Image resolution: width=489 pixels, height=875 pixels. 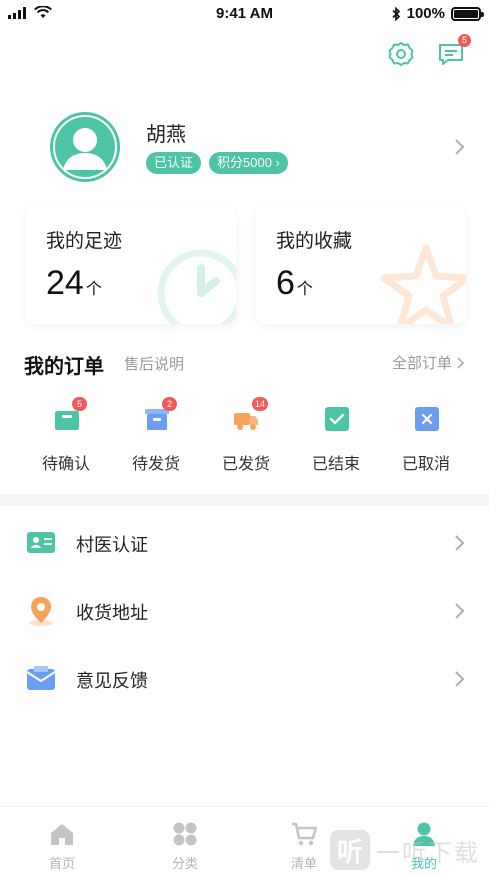 What do you see at coordinates (304, 289) in the screenshot?
I see `favorites-unit: 个` at bounding box center [304, 289].